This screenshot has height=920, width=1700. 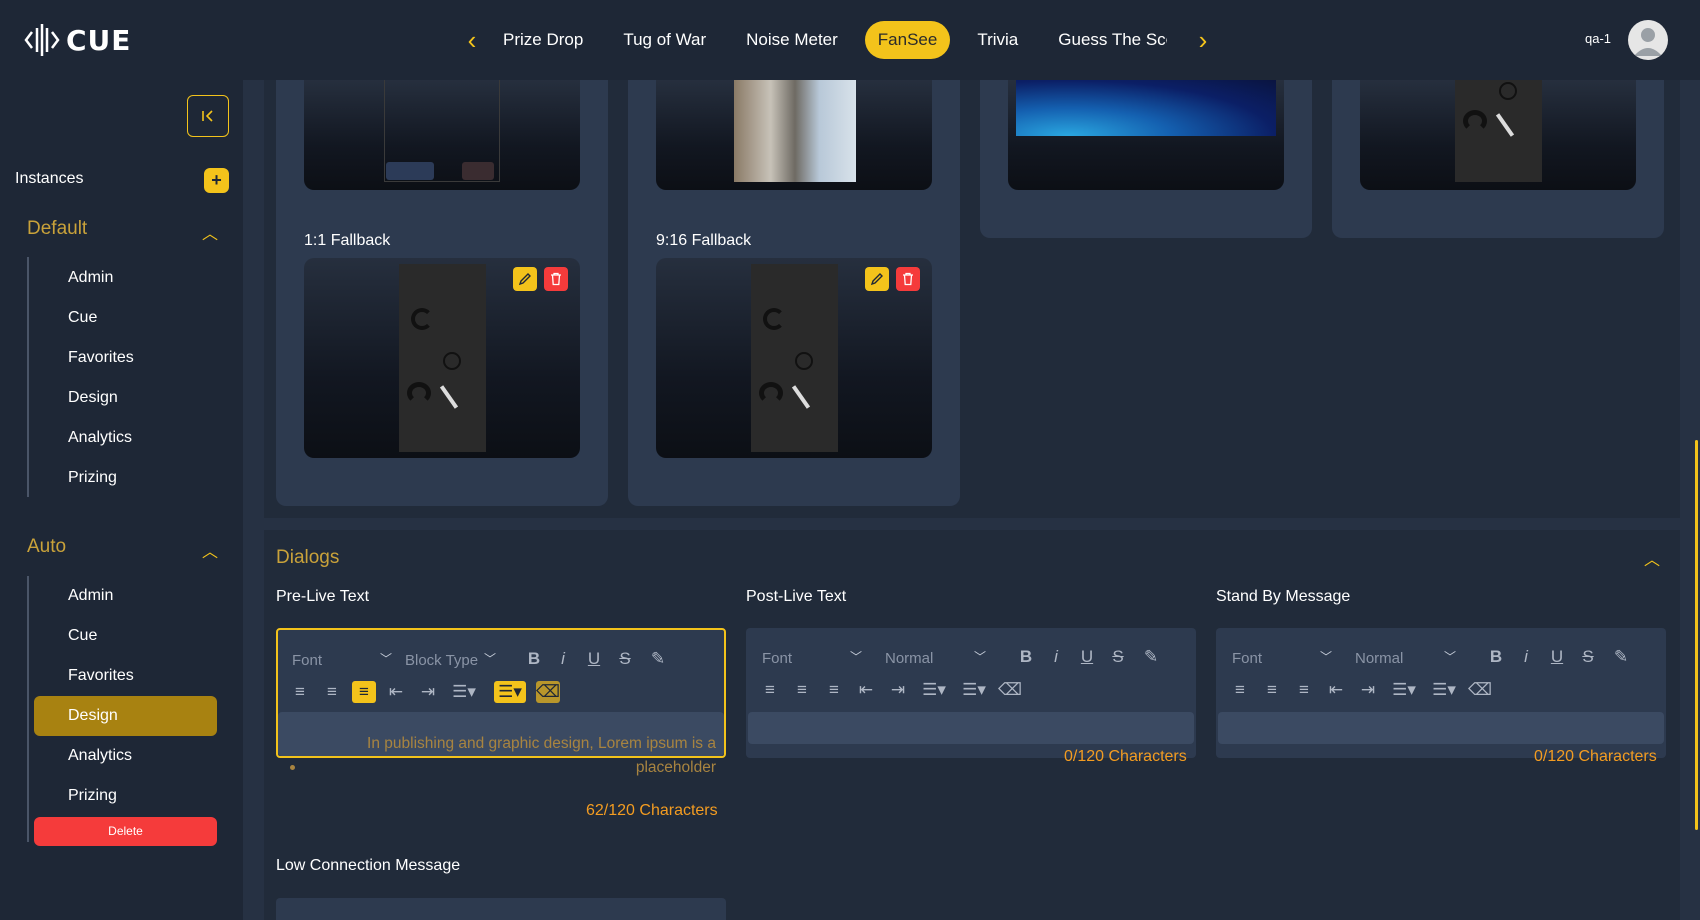 I want to click on auto-item-admin: Admin, so click(x=125, y=596).